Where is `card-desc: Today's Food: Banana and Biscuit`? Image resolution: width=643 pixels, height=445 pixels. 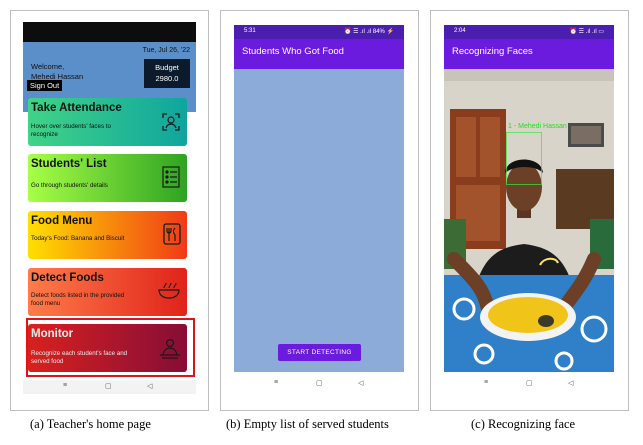
card-desc: Today's Food: Banana and Biscuit is located at coordinates (78, 238).